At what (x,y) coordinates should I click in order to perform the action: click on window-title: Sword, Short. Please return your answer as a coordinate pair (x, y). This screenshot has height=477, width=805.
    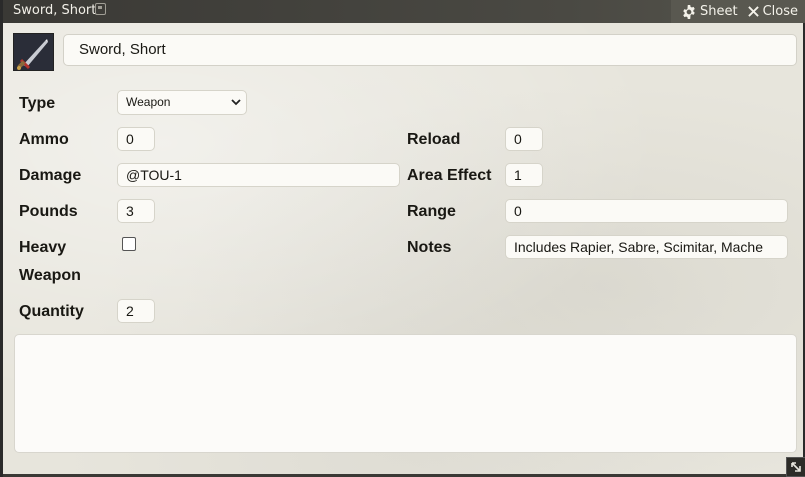
    Looking at the image, I should click on (55, 10).